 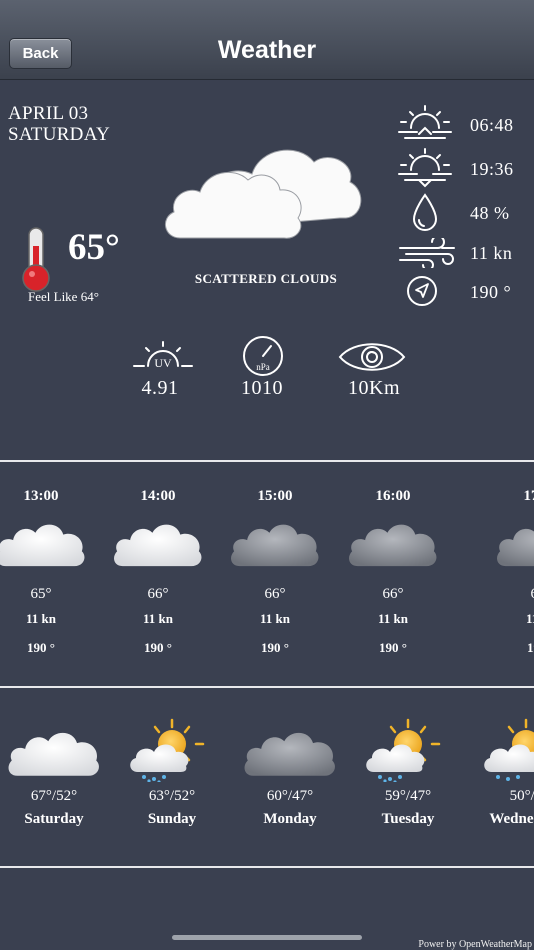 I want to click on day-name: Saturday, so click(x=54, y=819).